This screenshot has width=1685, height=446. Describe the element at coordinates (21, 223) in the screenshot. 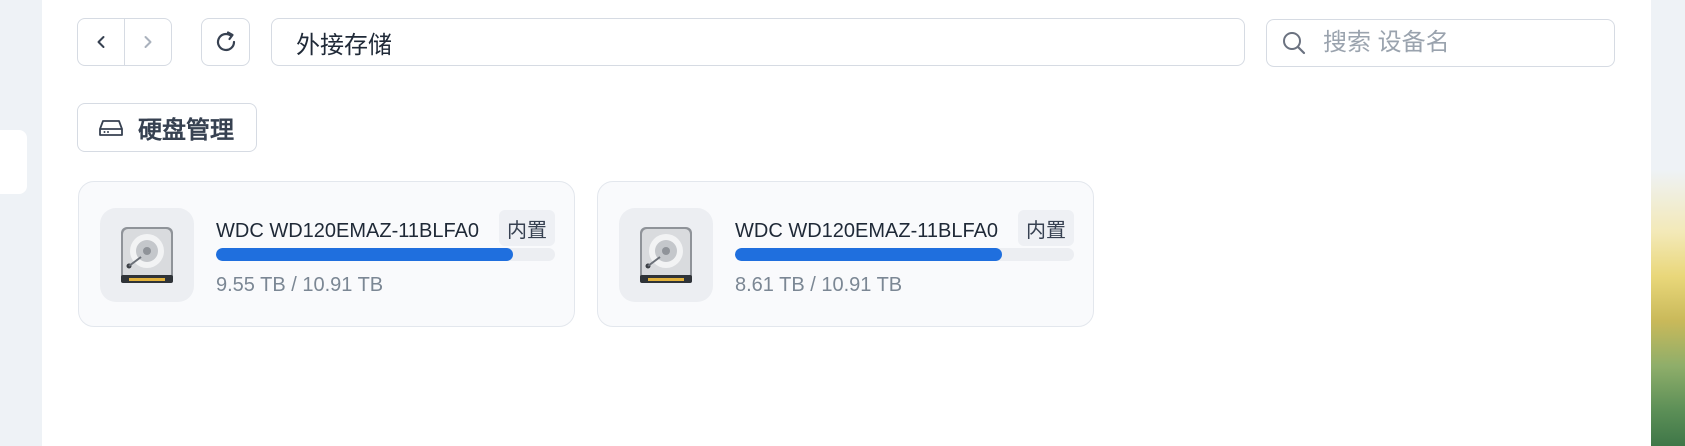

I see `left-sidebar-strip` at that location.